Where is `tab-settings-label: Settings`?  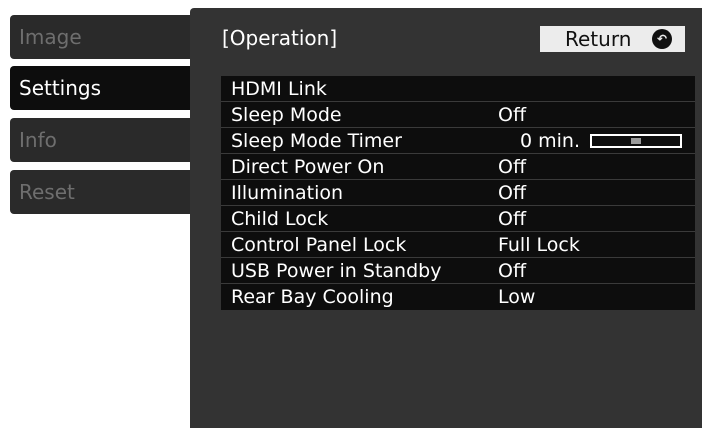
tab-settings-label: Settings is located at coordinates (60, 88).